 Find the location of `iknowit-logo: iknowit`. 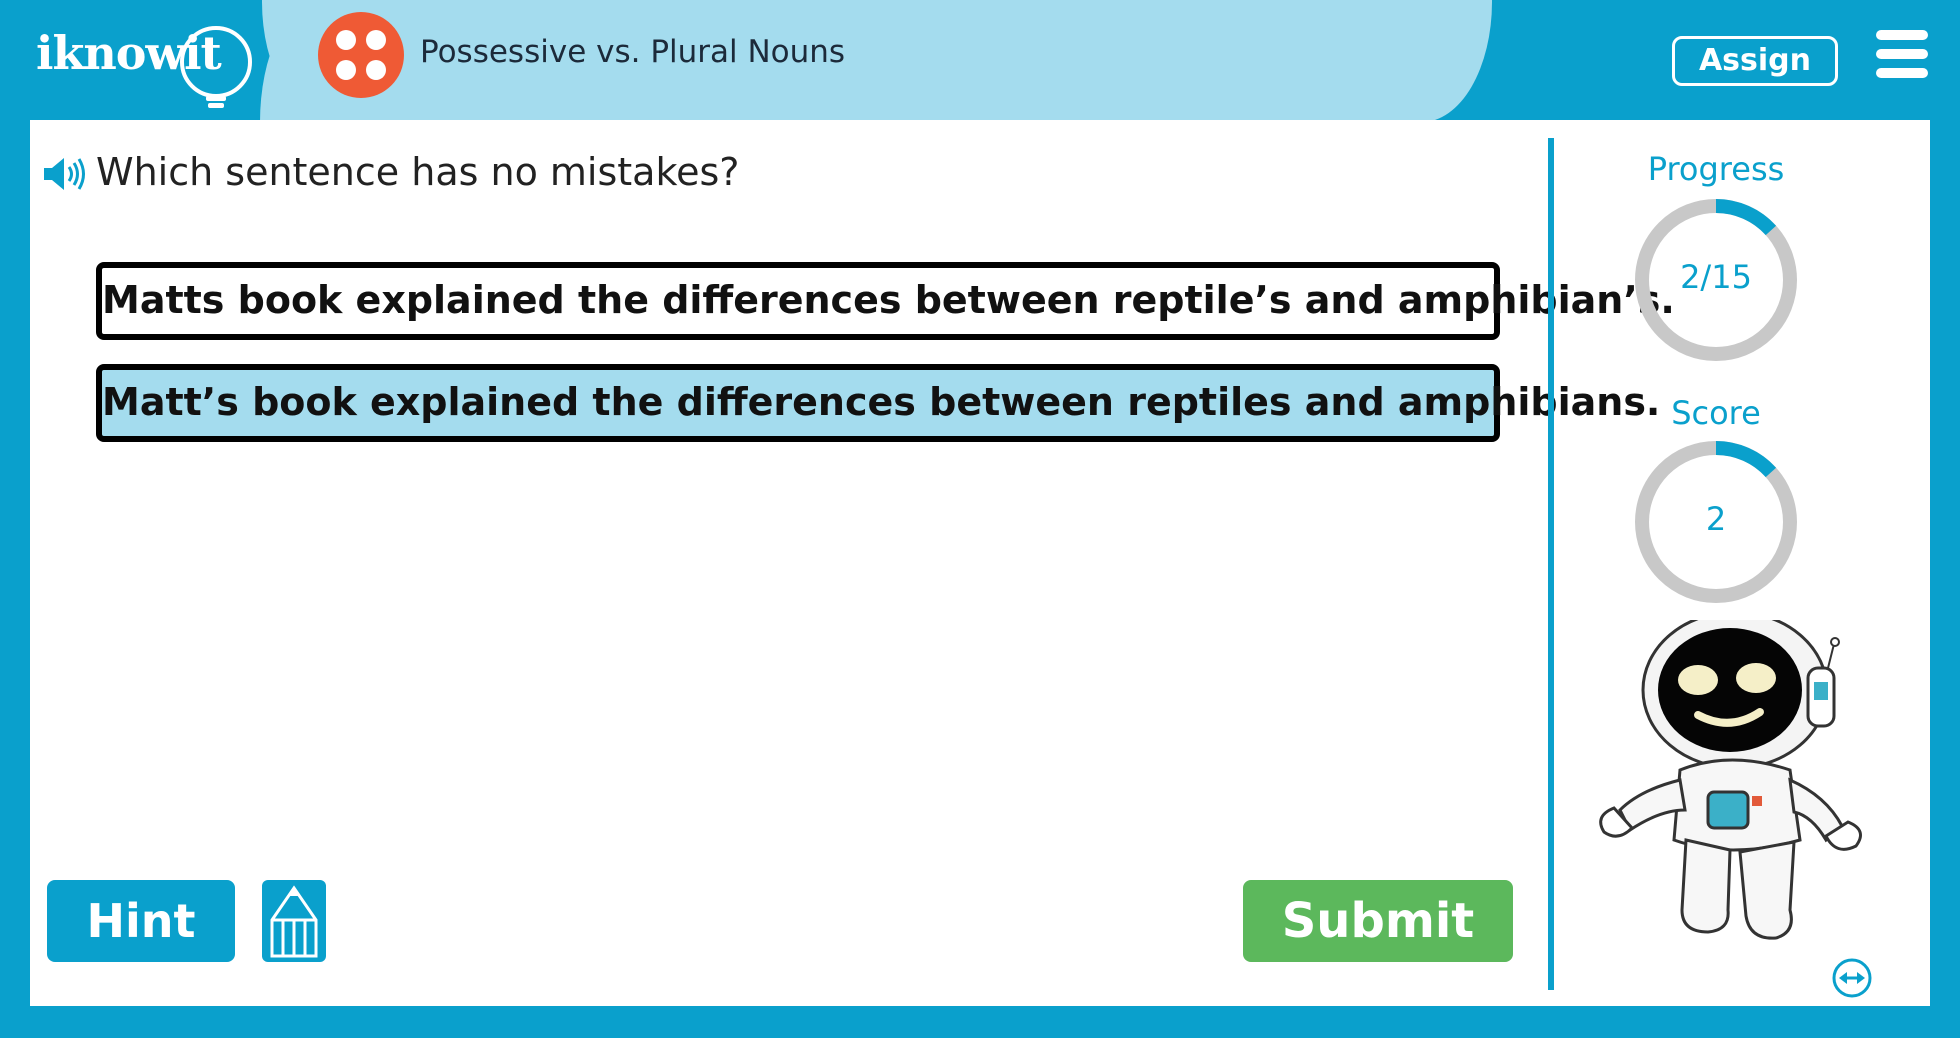

iknowit-logo: iknowit is located at coordinates (144, 65).